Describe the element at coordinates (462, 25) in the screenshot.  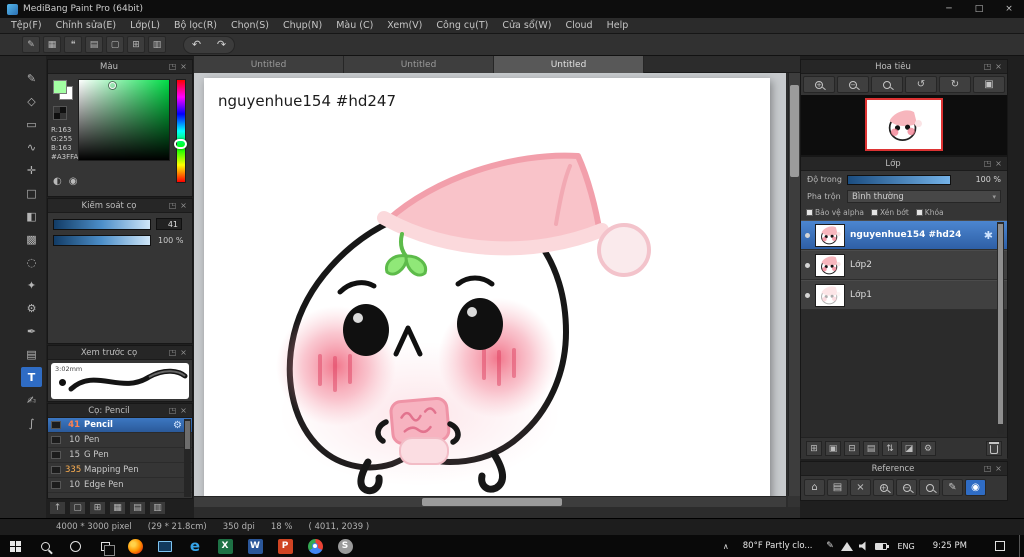
I see `menu-tools: Công cụ(T)` at that location.